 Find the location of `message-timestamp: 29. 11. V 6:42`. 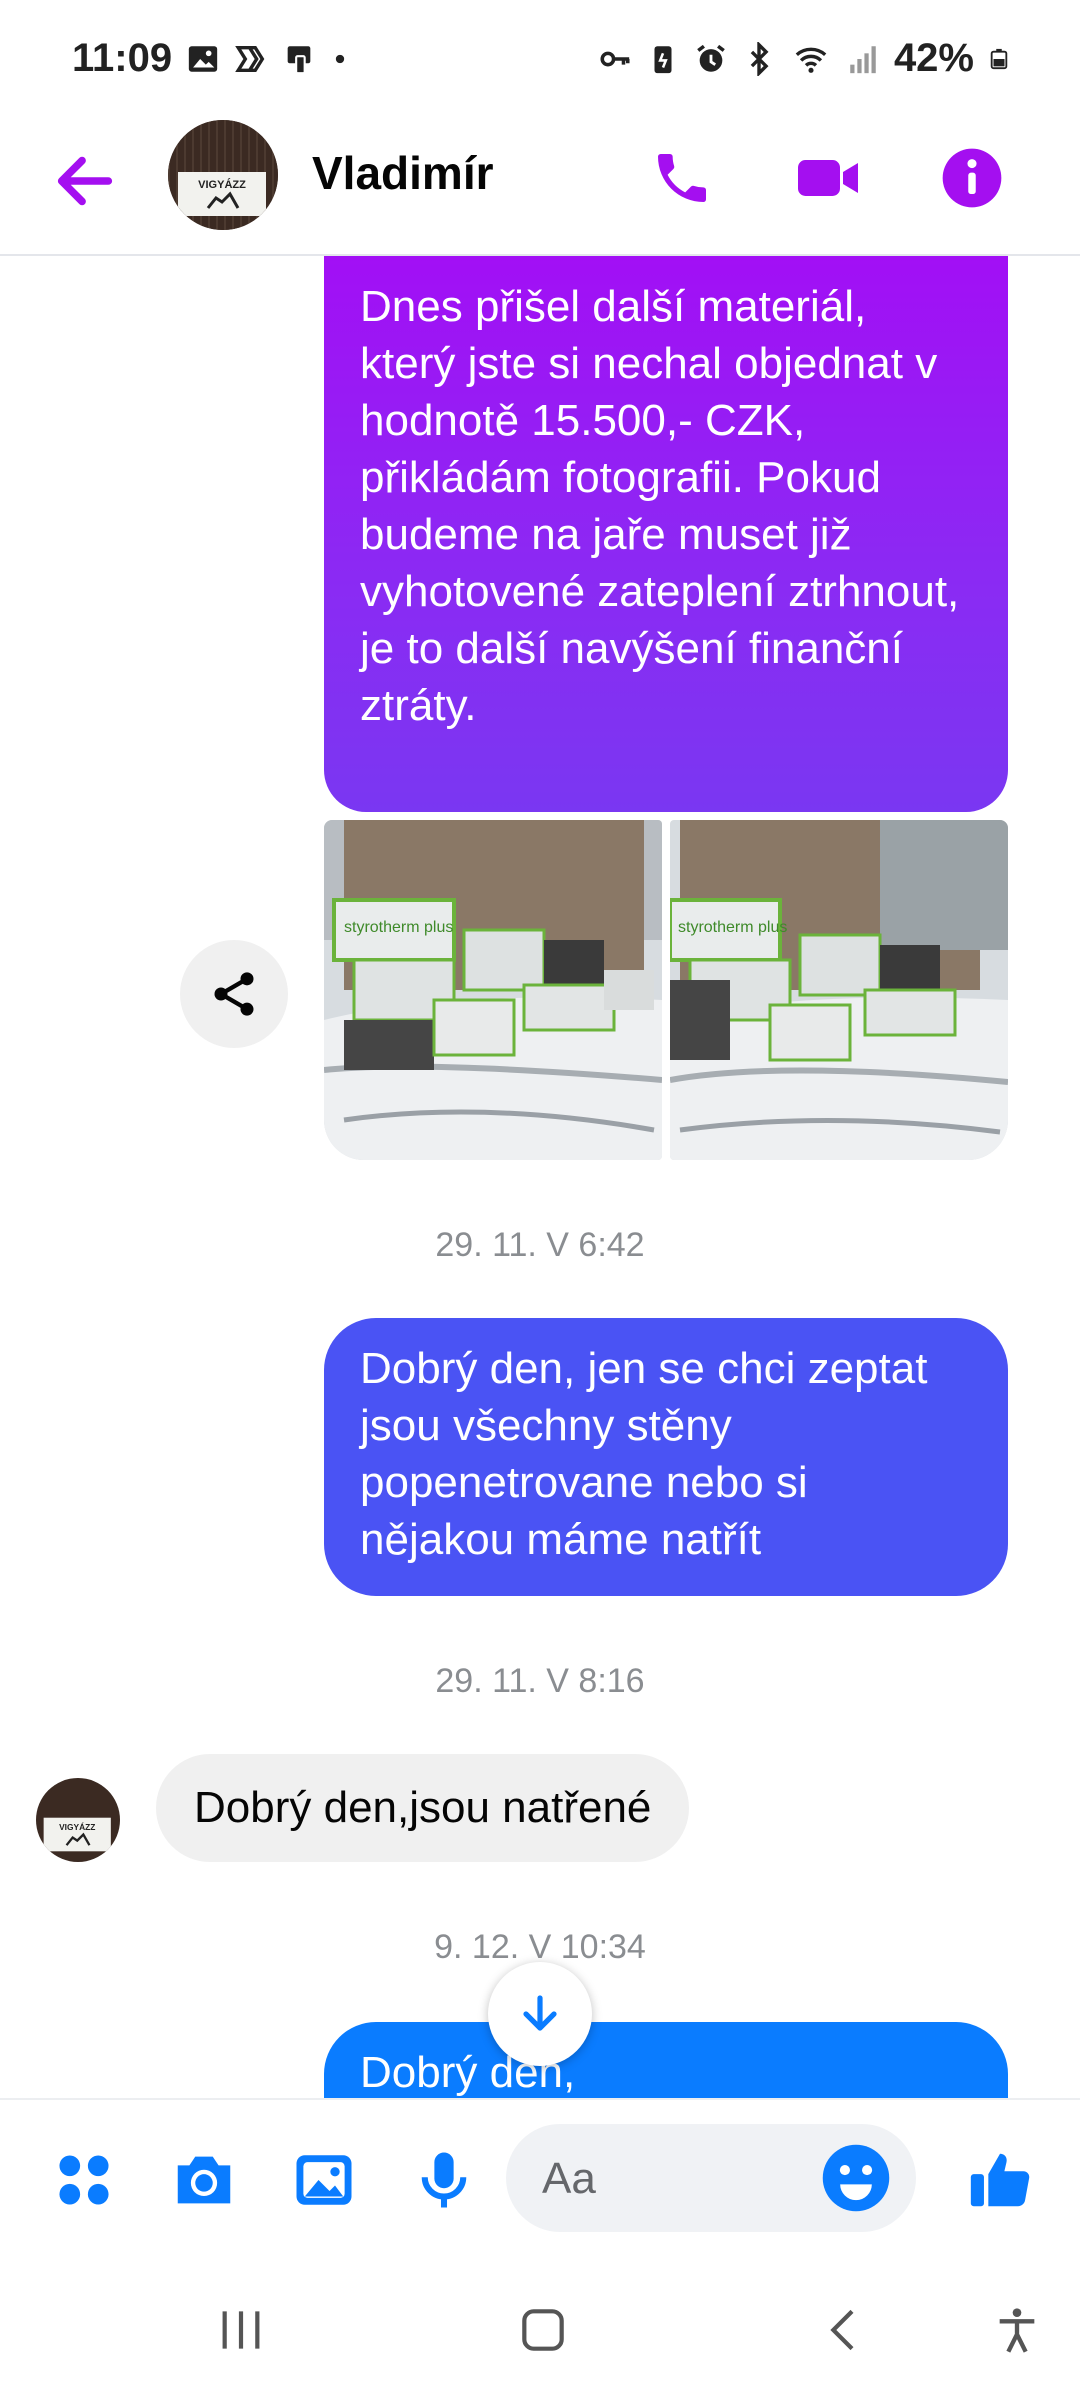

message-timestamp: 29. 11. V 6:42 is located at coordinates (540, 1245).